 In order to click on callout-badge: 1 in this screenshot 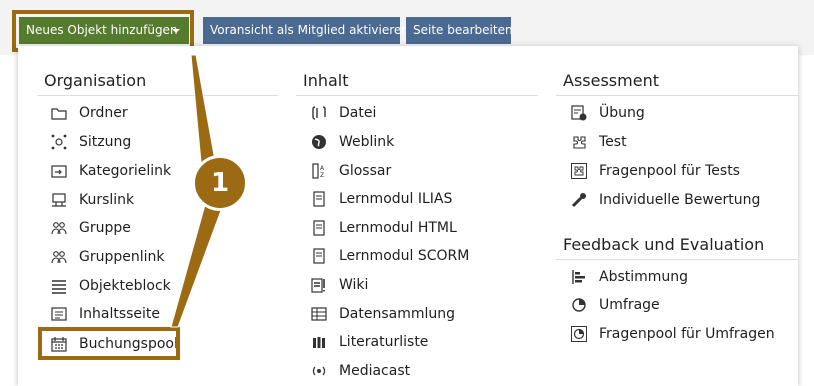, I will do `click(220, 183)`.